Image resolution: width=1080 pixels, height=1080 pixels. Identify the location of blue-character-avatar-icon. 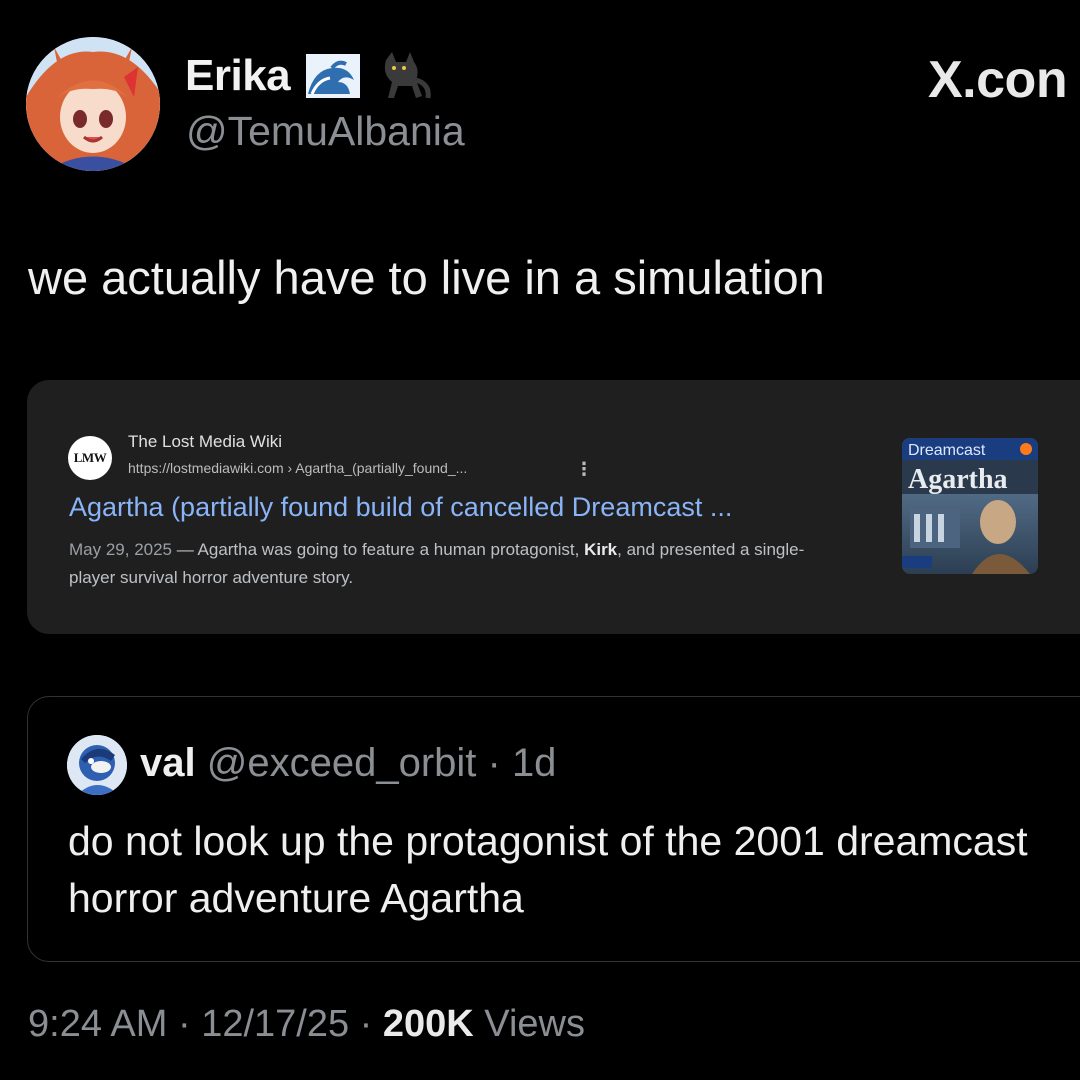
(97, 765).